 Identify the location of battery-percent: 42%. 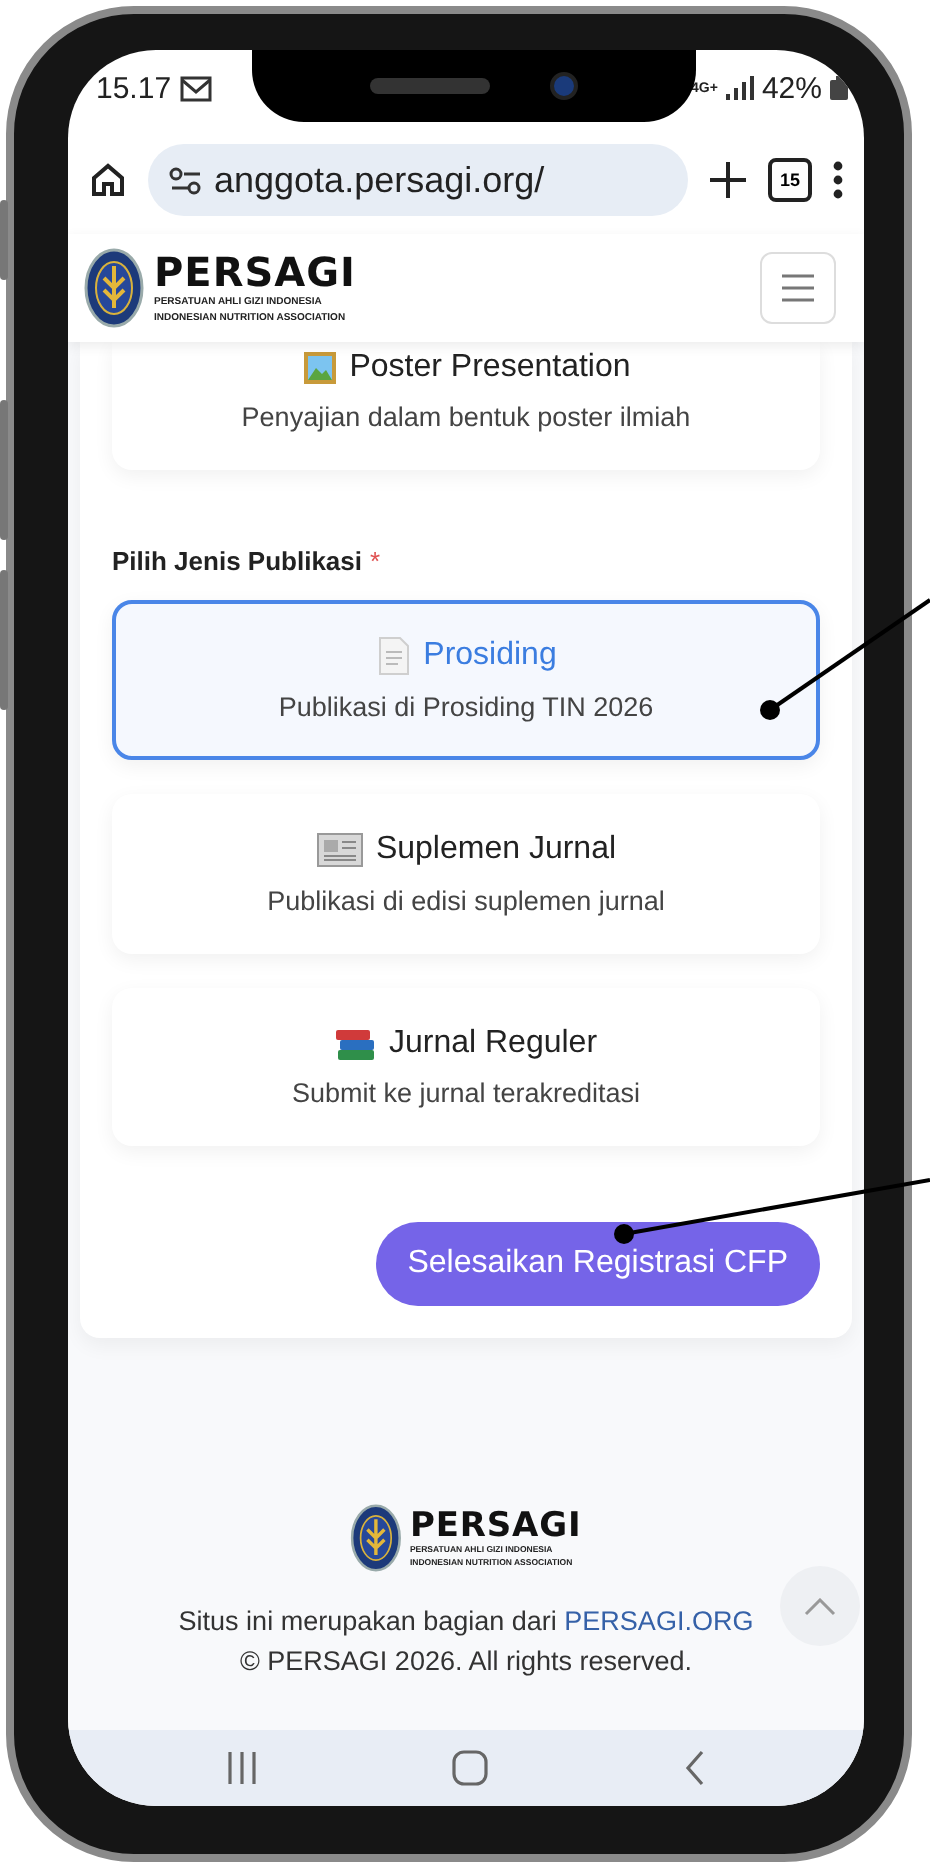
(791, 88).